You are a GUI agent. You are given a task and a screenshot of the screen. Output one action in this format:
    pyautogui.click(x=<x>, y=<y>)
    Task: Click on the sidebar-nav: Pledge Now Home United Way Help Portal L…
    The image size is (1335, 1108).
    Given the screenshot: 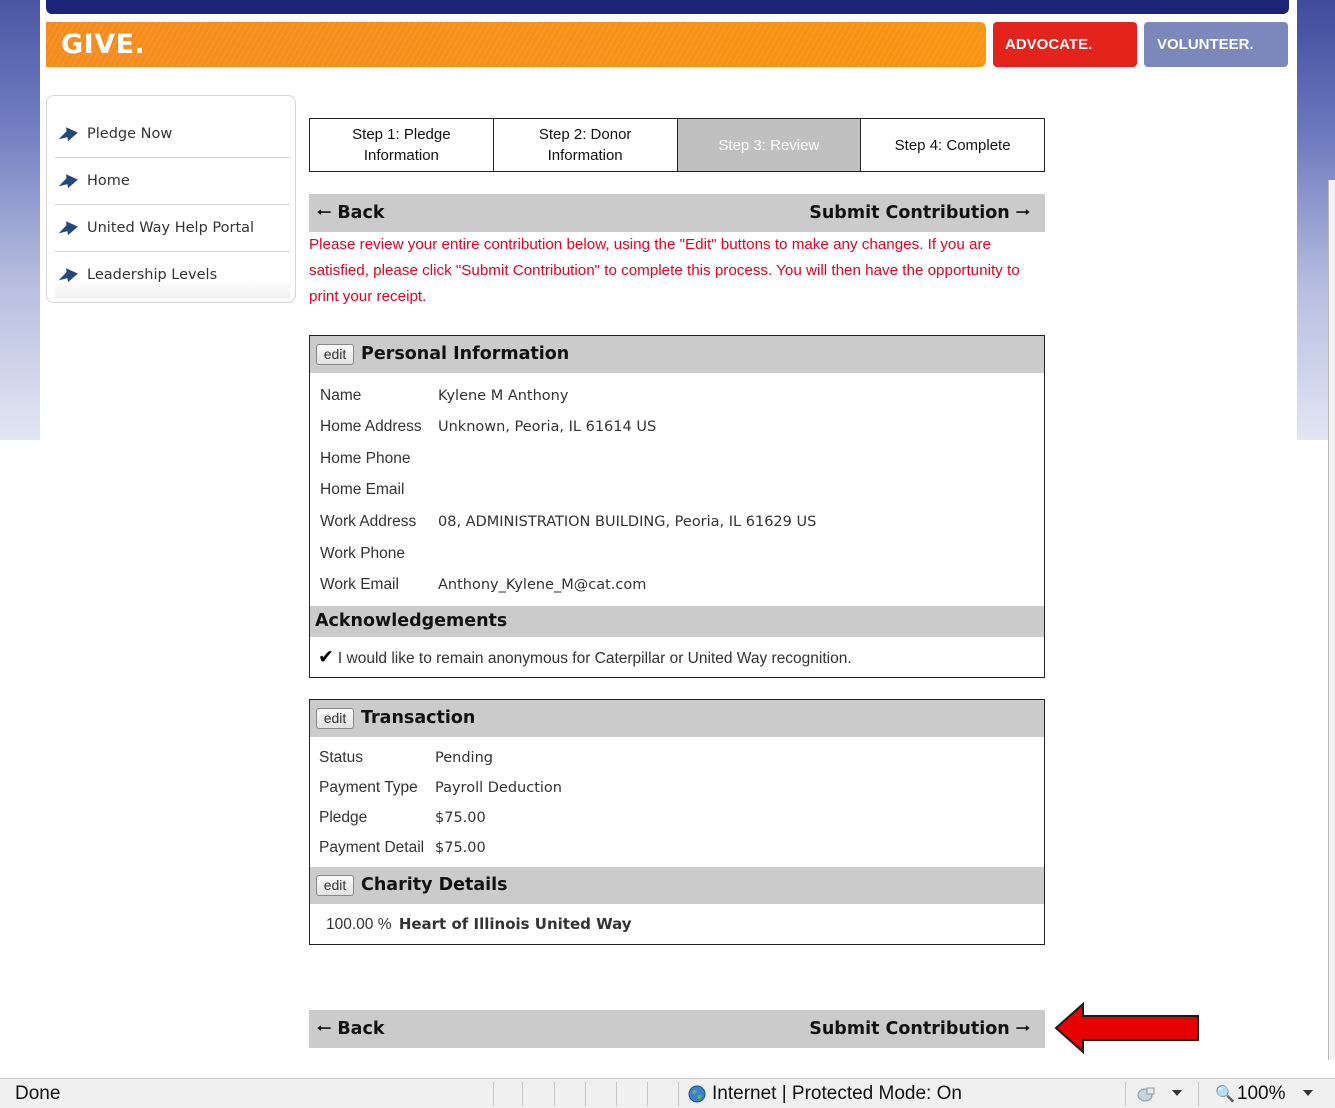 What is the action you would take?
    pyautogui.click(x=171, y=199)
    